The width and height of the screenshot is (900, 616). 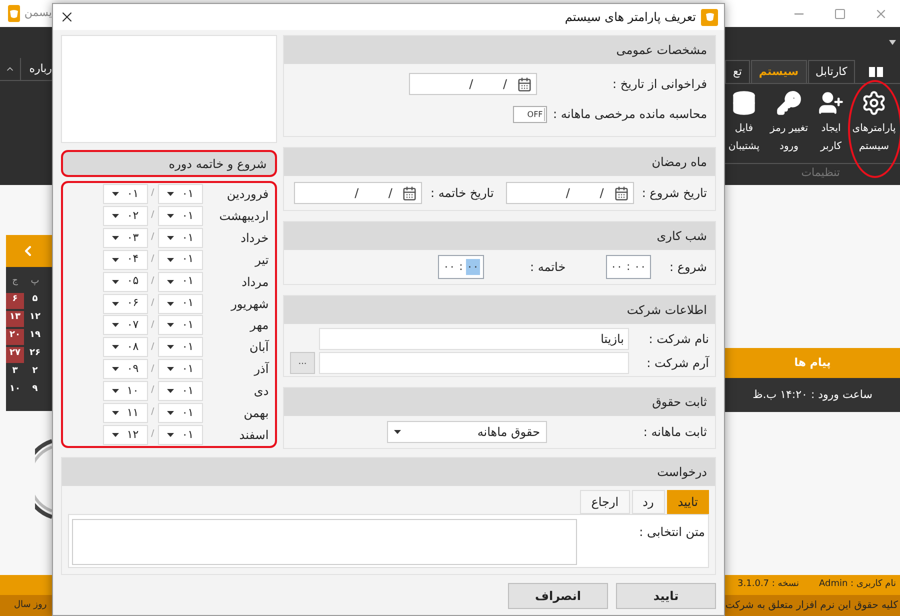 I want to click on request-tab: تایید, so click(x=687, y=502).